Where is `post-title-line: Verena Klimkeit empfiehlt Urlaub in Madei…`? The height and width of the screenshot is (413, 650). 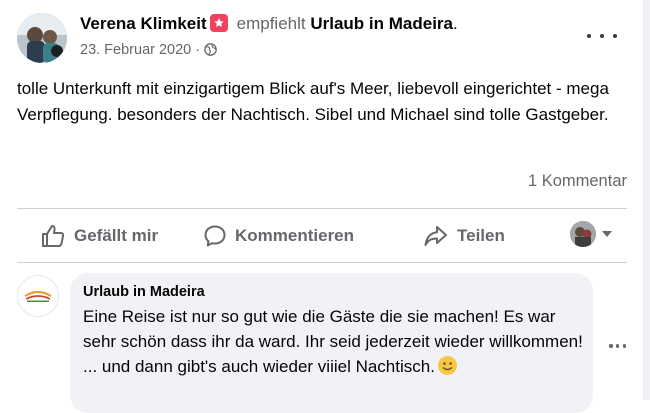 post-title-line: Verena Klimkeit empfiehlt Urlaub in Madei… is located at coordinates (269, 24).